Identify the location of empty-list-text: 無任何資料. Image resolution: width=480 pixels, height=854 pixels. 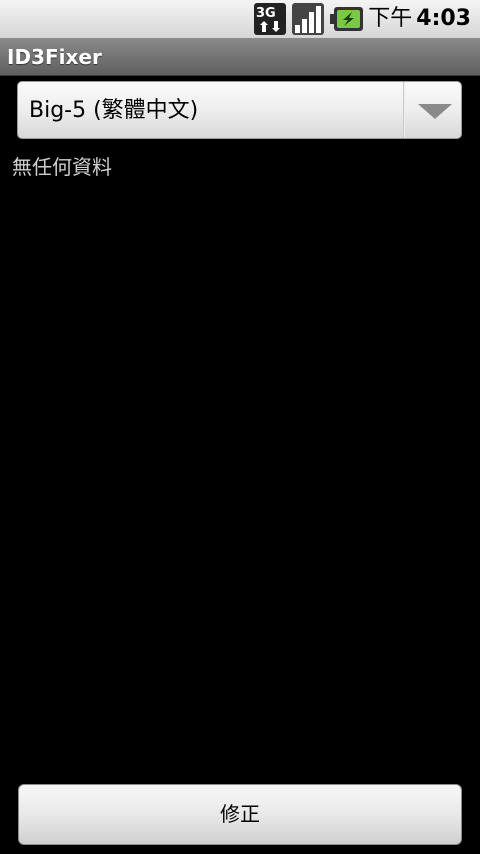
(62, 167).